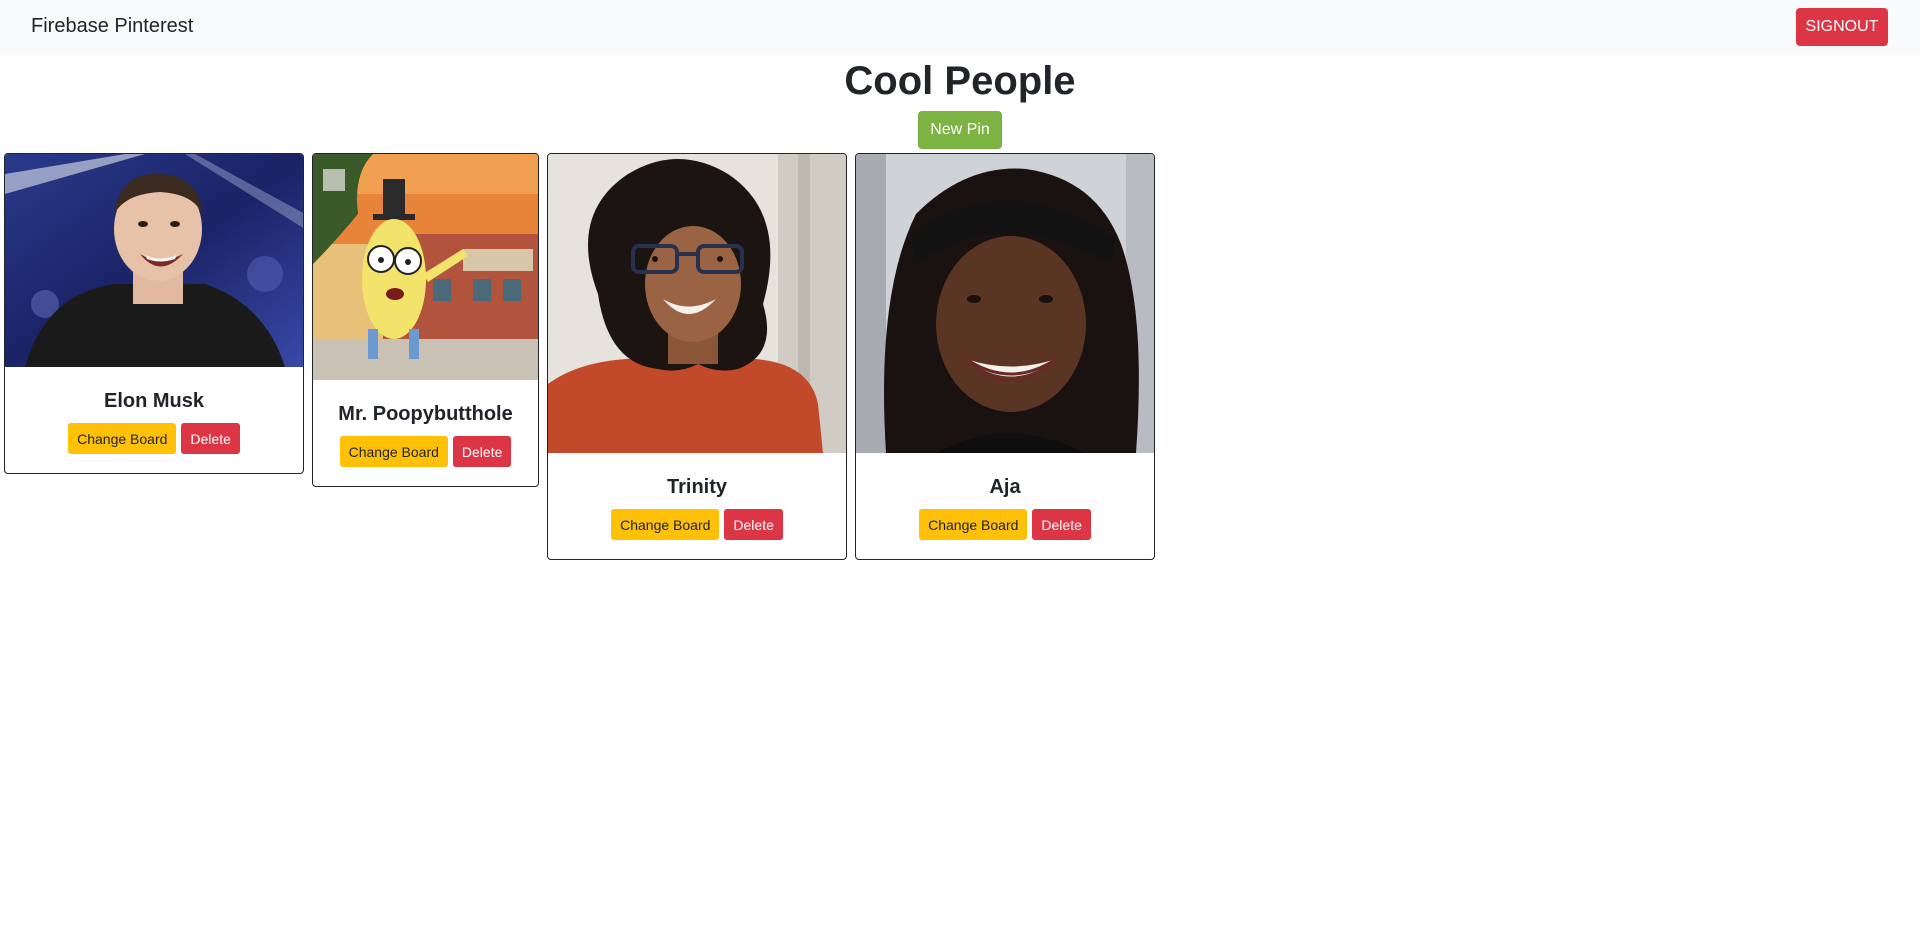  Describe the element at coordinates (696, 487) in the screenshot. I see `pin-name: Trinity` at that location.